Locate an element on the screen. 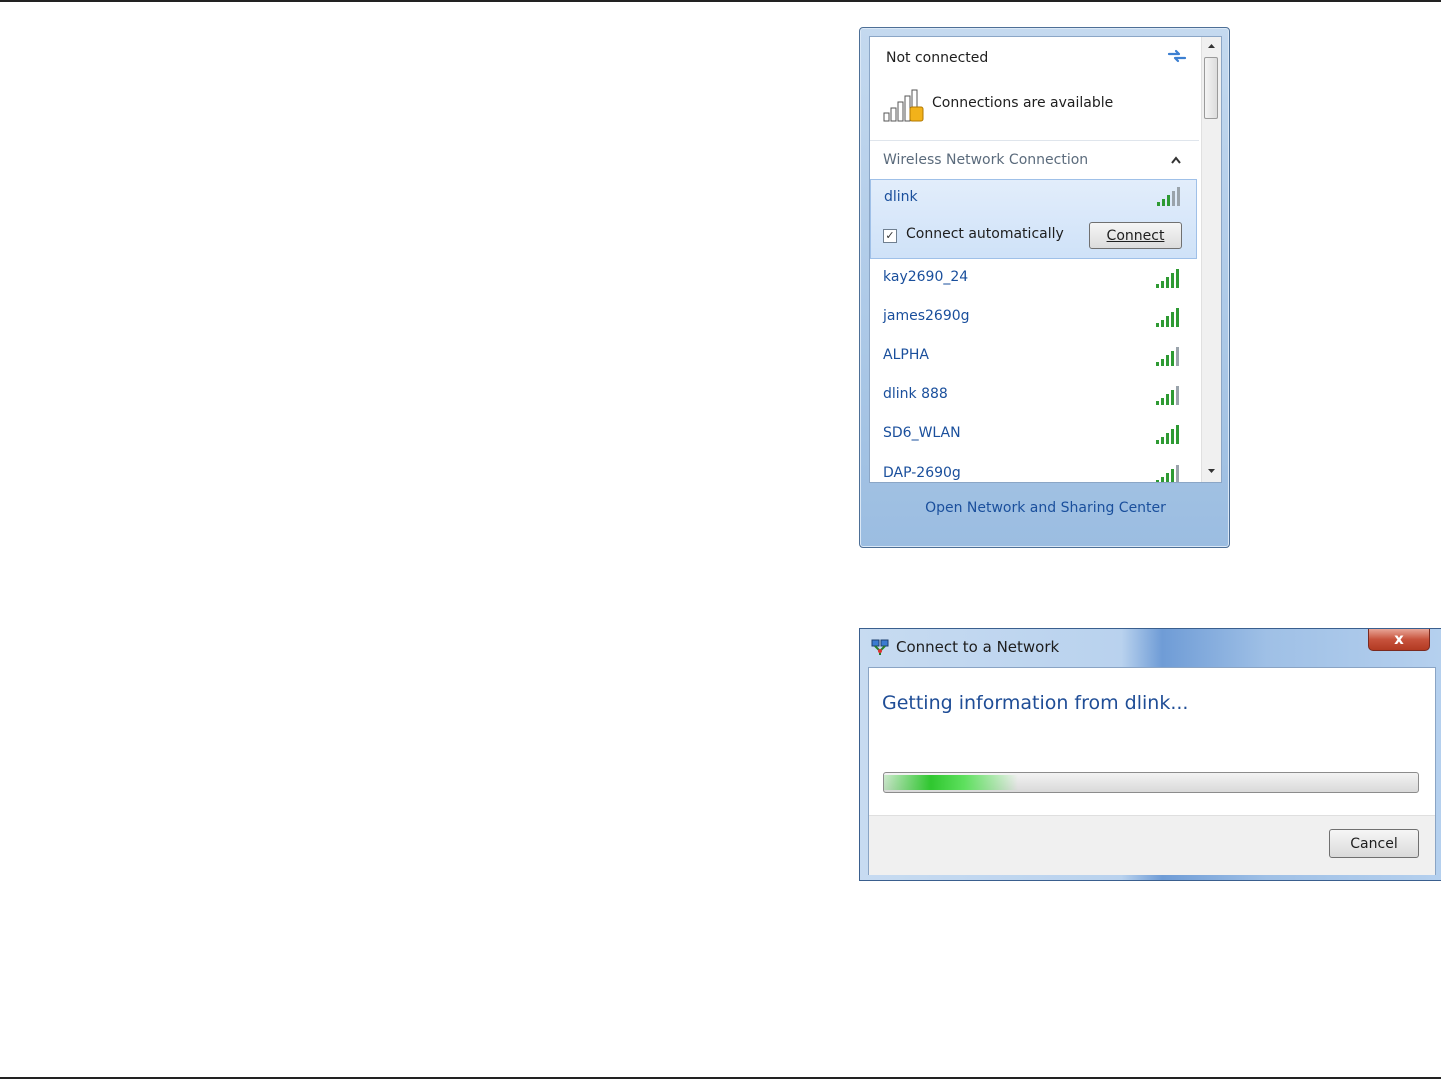 The width and height of the screenshot is (1441, 1081). network-item-selected: dlink ✓ Connect automatically Connect is located at coordinates (1033, 219).